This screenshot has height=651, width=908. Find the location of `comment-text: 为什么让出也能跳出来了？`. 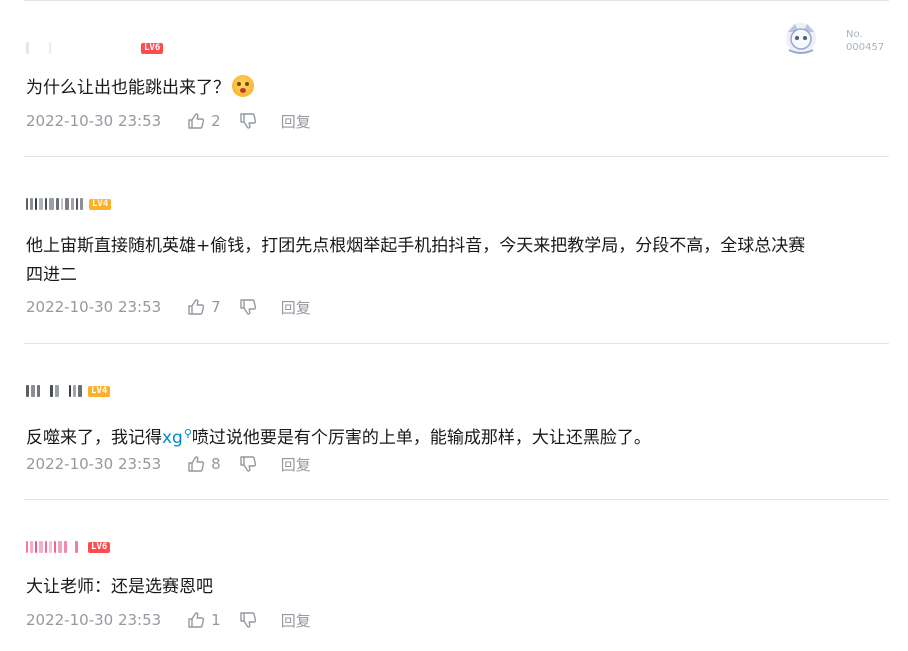

comment-text: 为什么让出也能跳出来了？ is located at coordinates (140, 88).